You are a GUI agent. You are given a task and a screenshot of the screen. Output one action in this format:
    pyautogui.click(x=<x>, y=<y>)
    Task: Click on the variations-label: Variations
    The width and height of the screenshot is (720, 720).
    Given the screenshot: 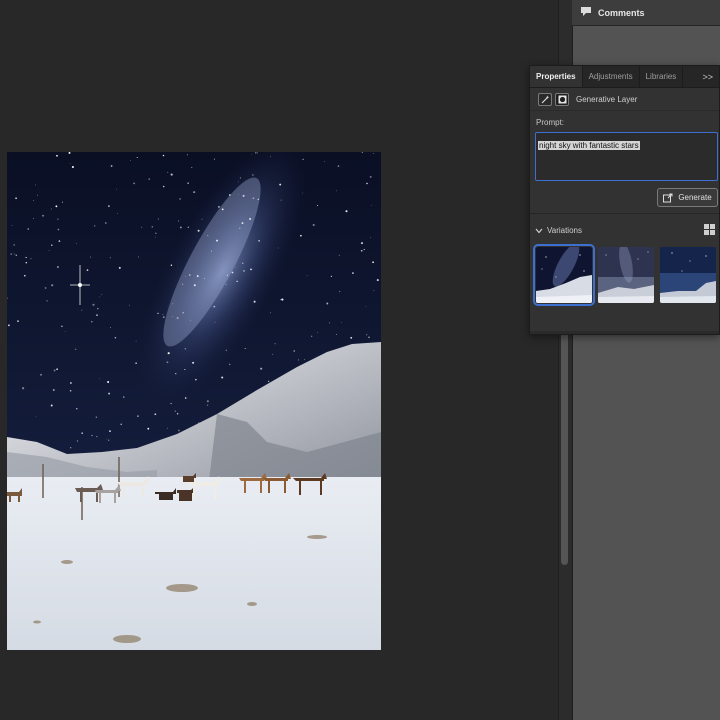 What is the action you would take?
    pyautogui.click(x=564, y=230)
    